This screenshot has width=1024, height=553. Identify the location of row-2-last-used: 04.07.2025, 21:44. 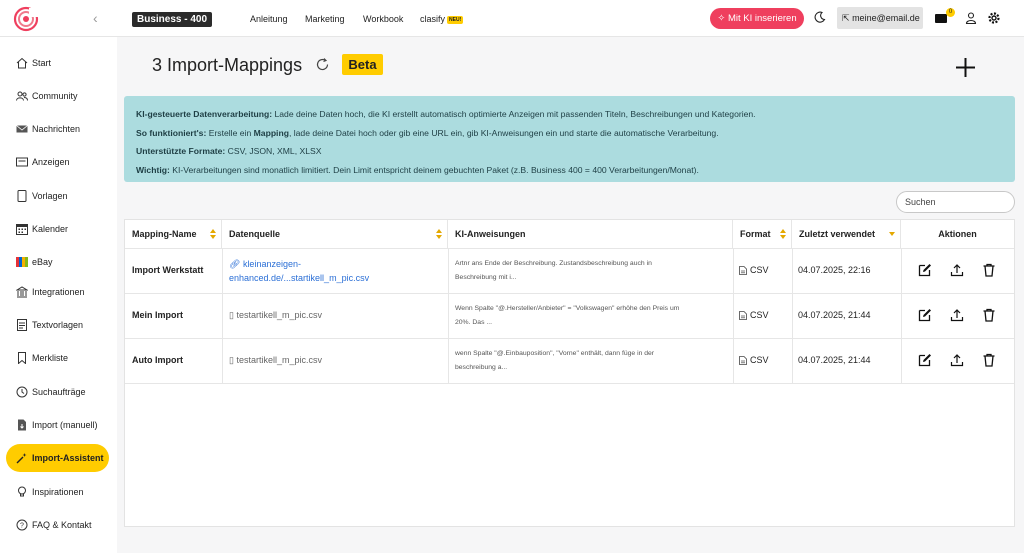
(834, 315).